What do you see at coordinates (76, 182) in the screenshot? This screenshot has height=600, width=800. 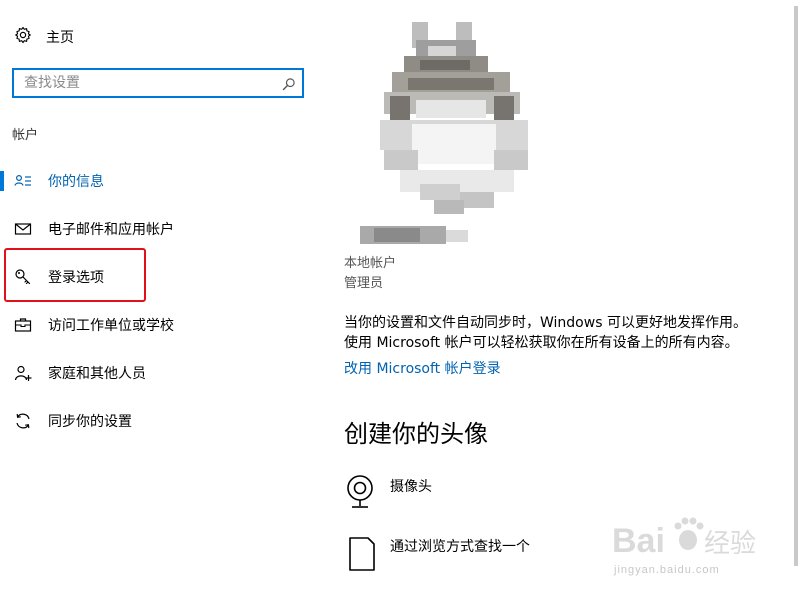 I see `sidebar-item-label: 你的信息` at bounding box center [76, 182].